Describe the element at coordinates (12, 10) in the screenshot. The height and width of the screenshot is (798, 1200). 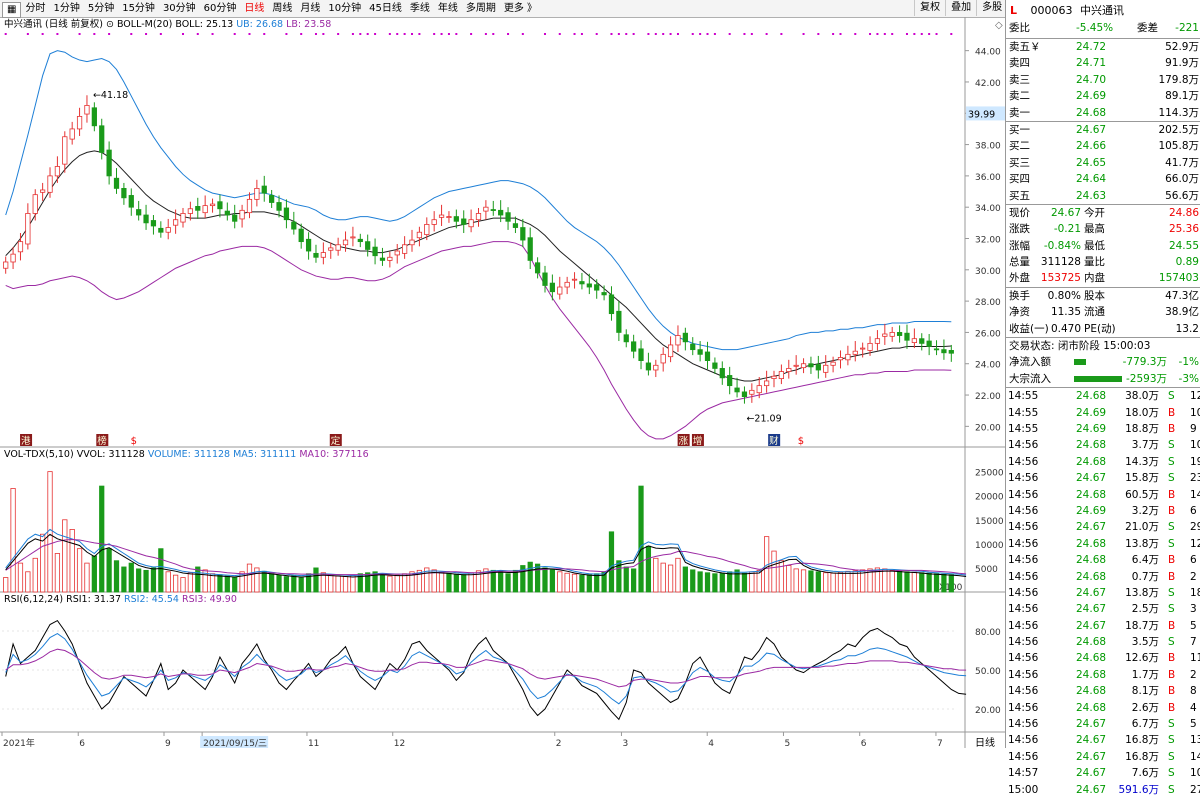
I see `grid-icon: ▦` at that location.